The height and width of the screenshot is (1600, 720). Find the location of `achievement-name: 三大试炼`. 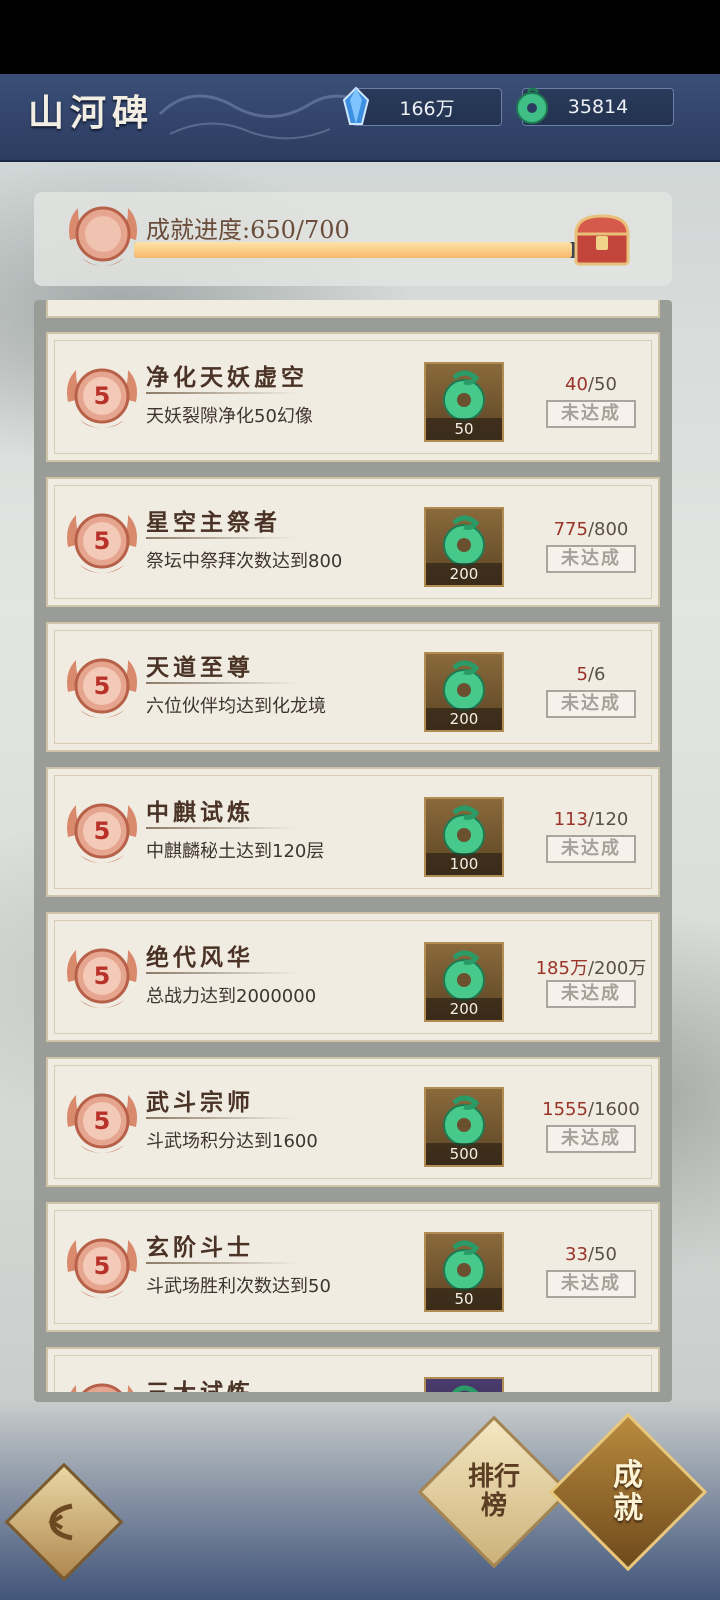

achievement-name: 三大试炼 is located at coordinates (200, 1382).